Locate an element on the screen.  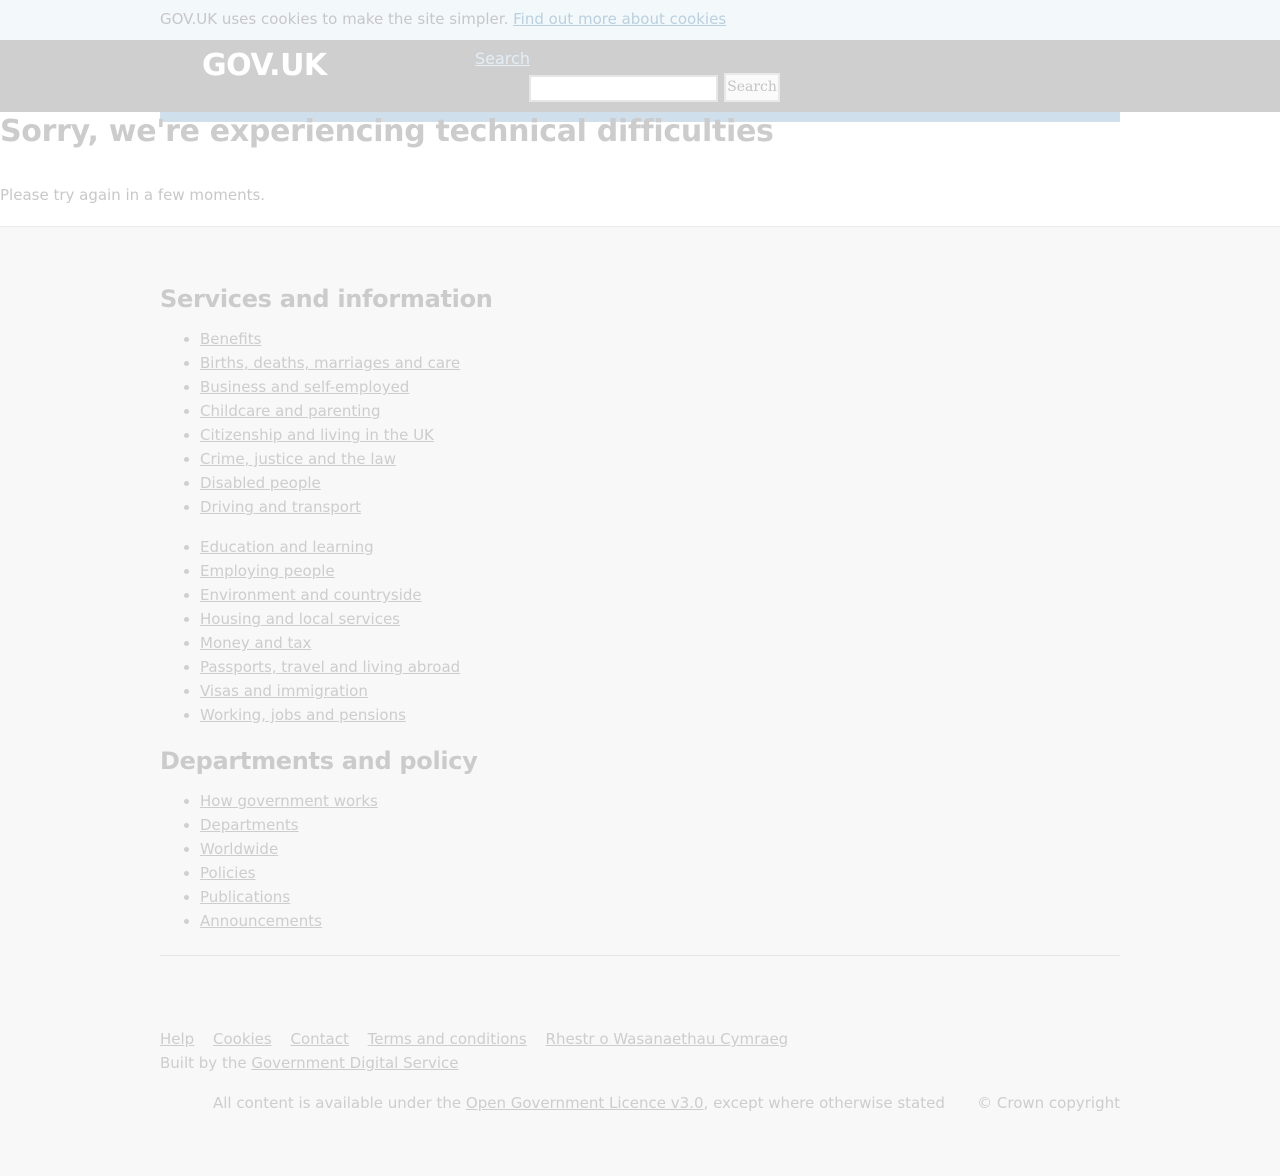
search-input is located at coordinates (623, 88).